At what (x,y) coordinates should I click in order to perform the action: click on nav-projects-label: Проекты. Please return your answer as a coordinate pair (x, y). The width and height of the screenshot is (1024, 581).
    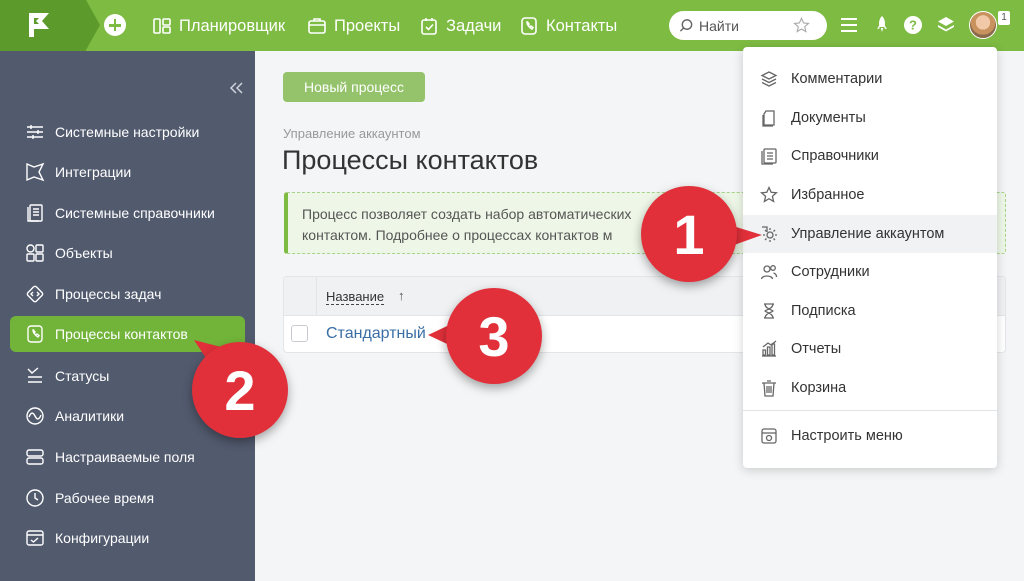
    Looking at the image, I should click on (367, 25).